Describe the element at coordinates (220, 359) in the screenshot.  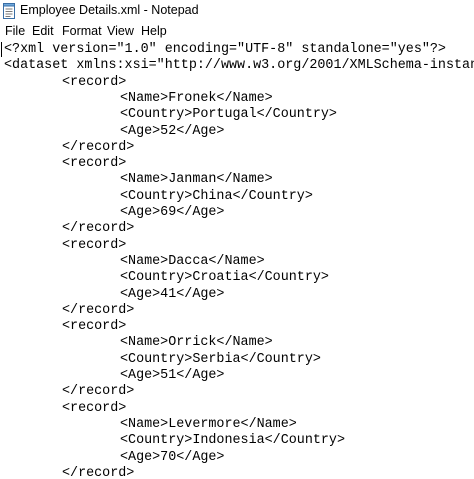
I see `editor-line: <Country>Serbia</Country>` at that location.